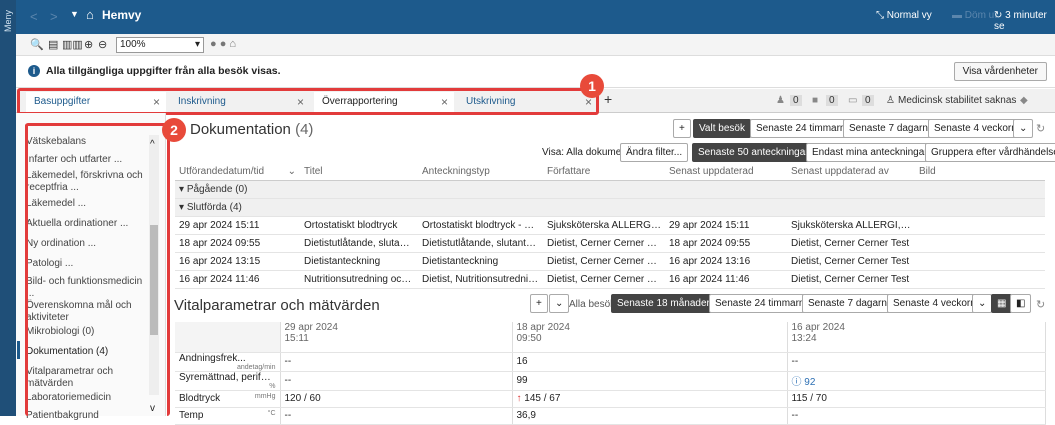  What do you see at coordinates (217, 189) in the screenshot?
I see `group-label: Pågående (0)` at bounding box center [217, 189].